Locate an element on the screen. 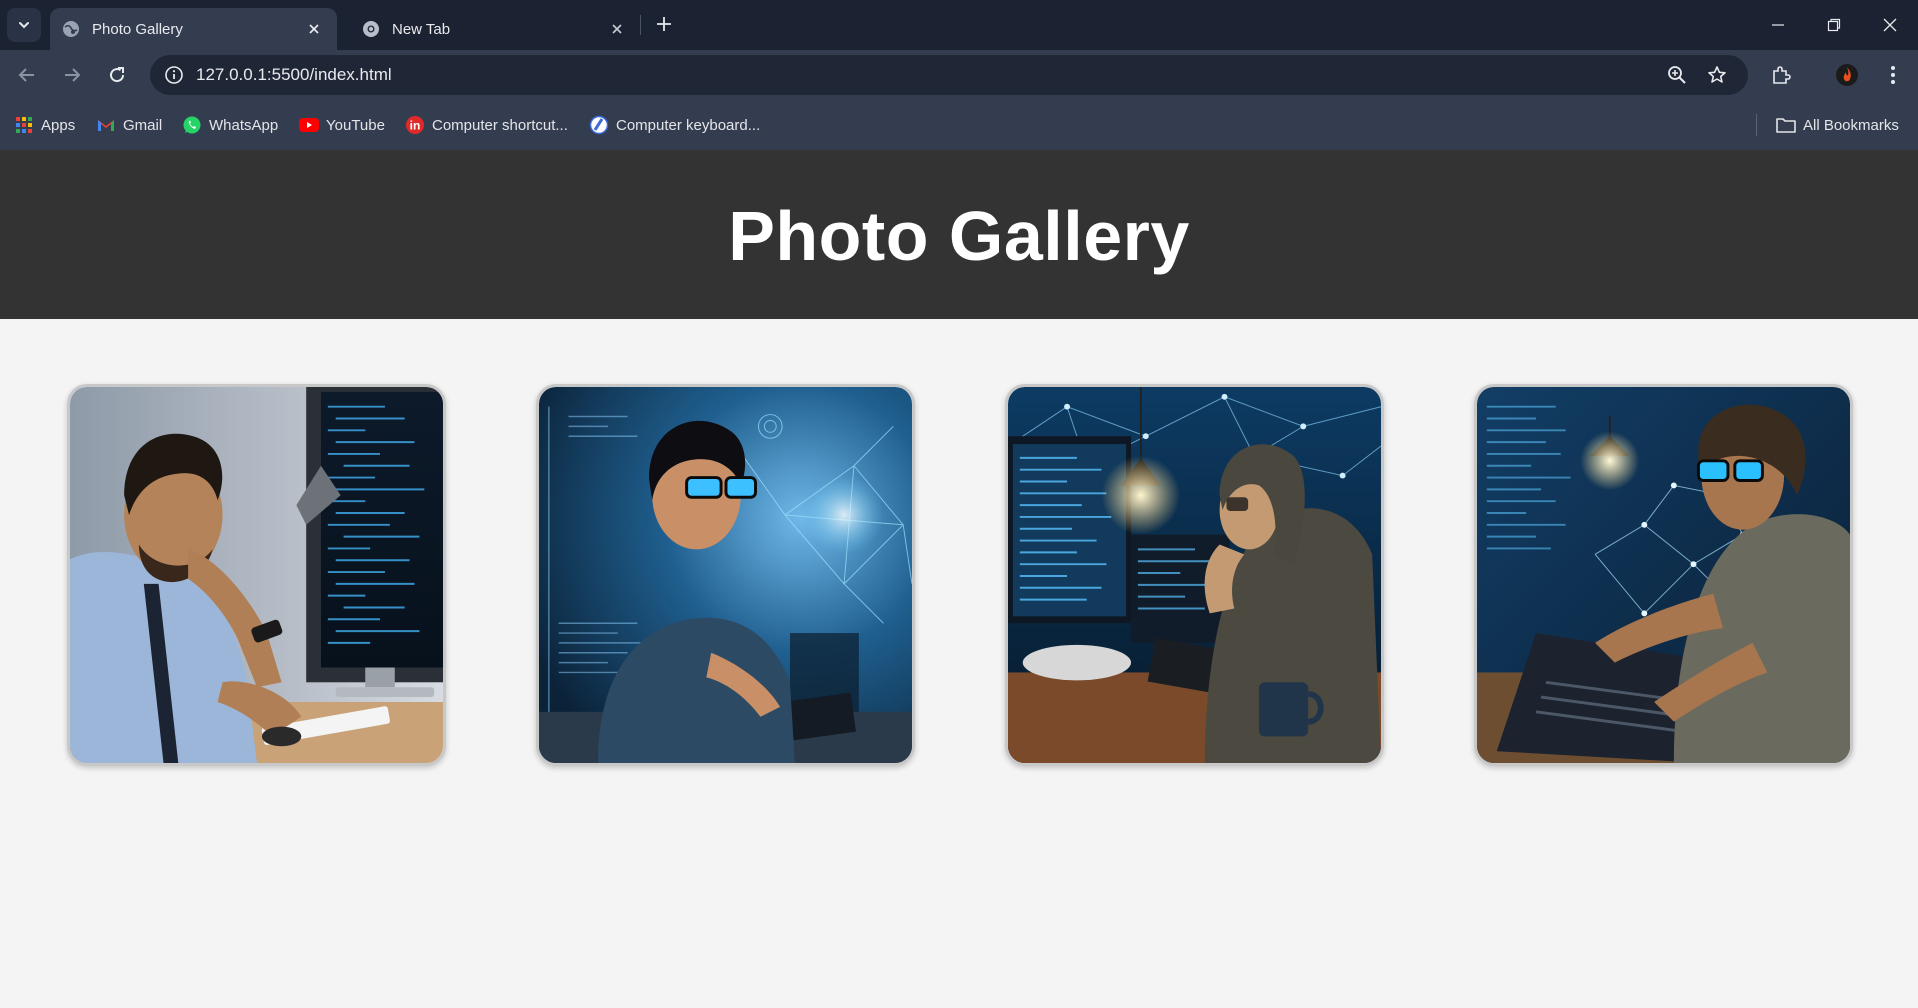 The height and width of the screenshot is (1008, 1918). restore-icon is located at coordinates (1834, 25).